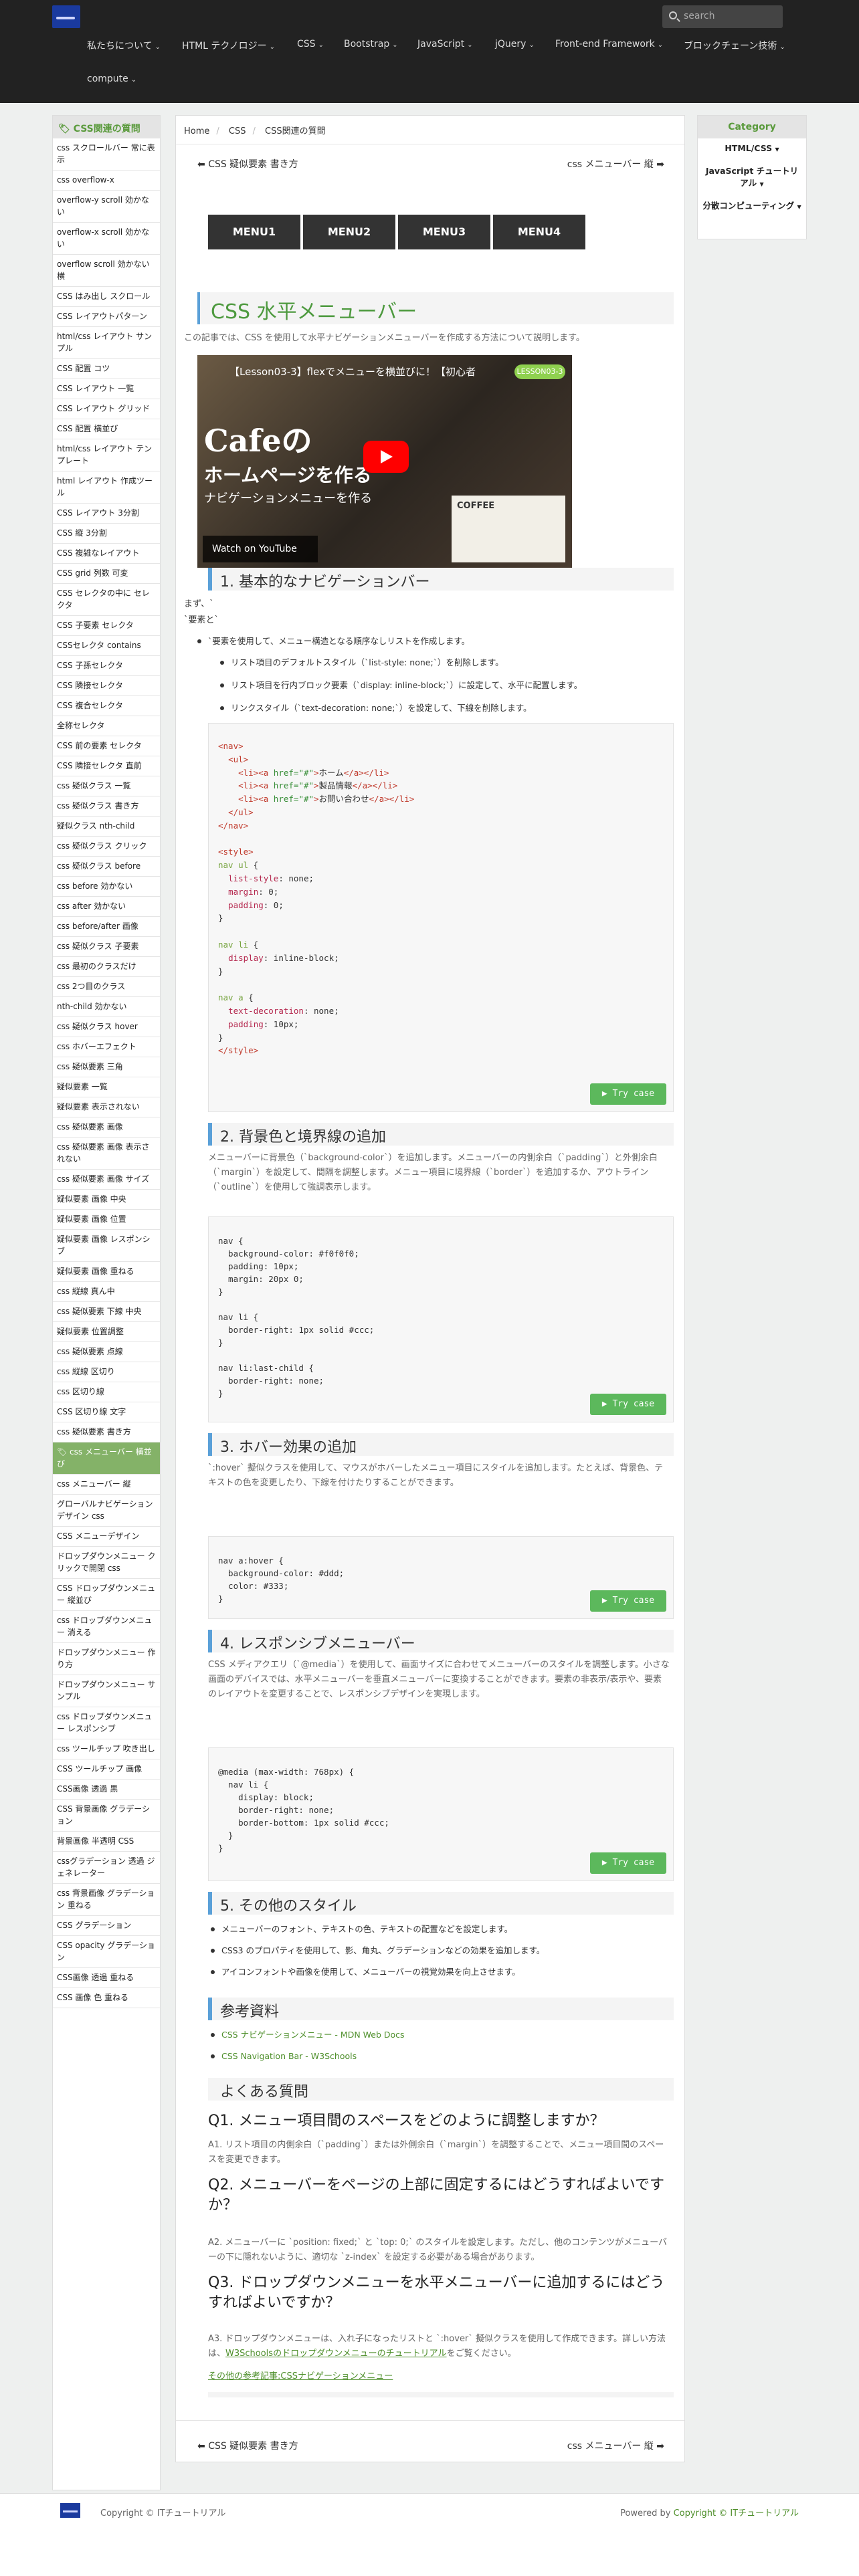  What do you see at coordinates (699, 16) in the screenshot?
I see `search-input: search` at bounding box center [699, 16].